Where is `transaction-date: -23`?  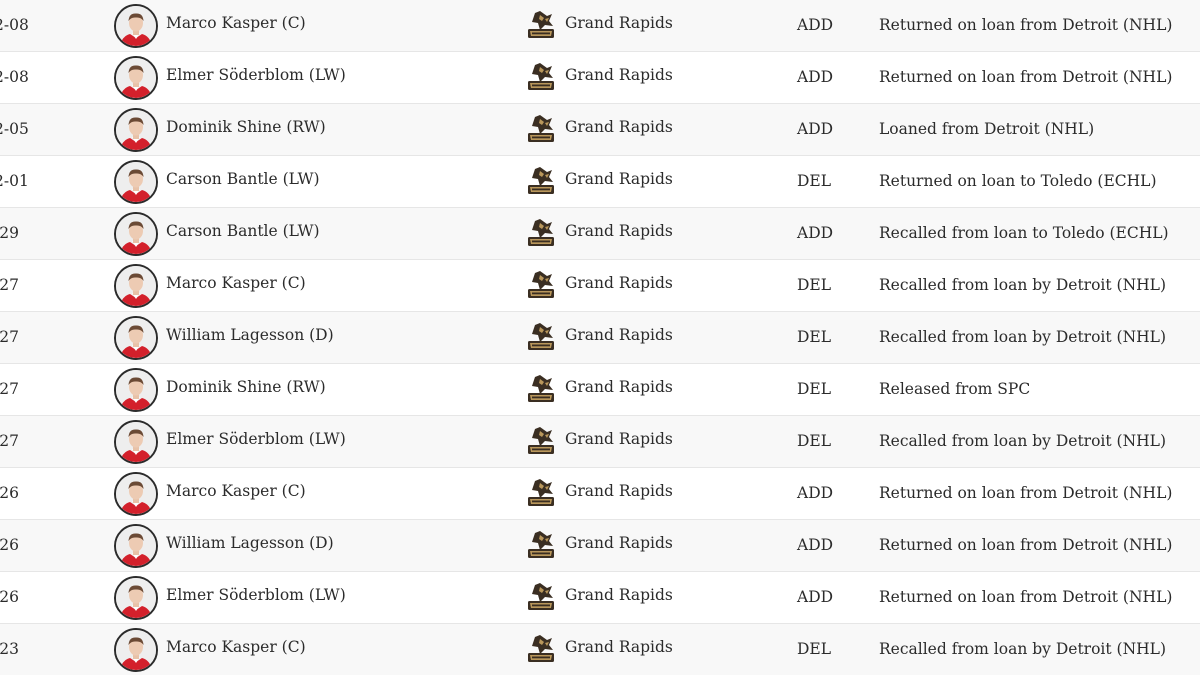 transaction-date: -23 is located at coordinates (9, 649).